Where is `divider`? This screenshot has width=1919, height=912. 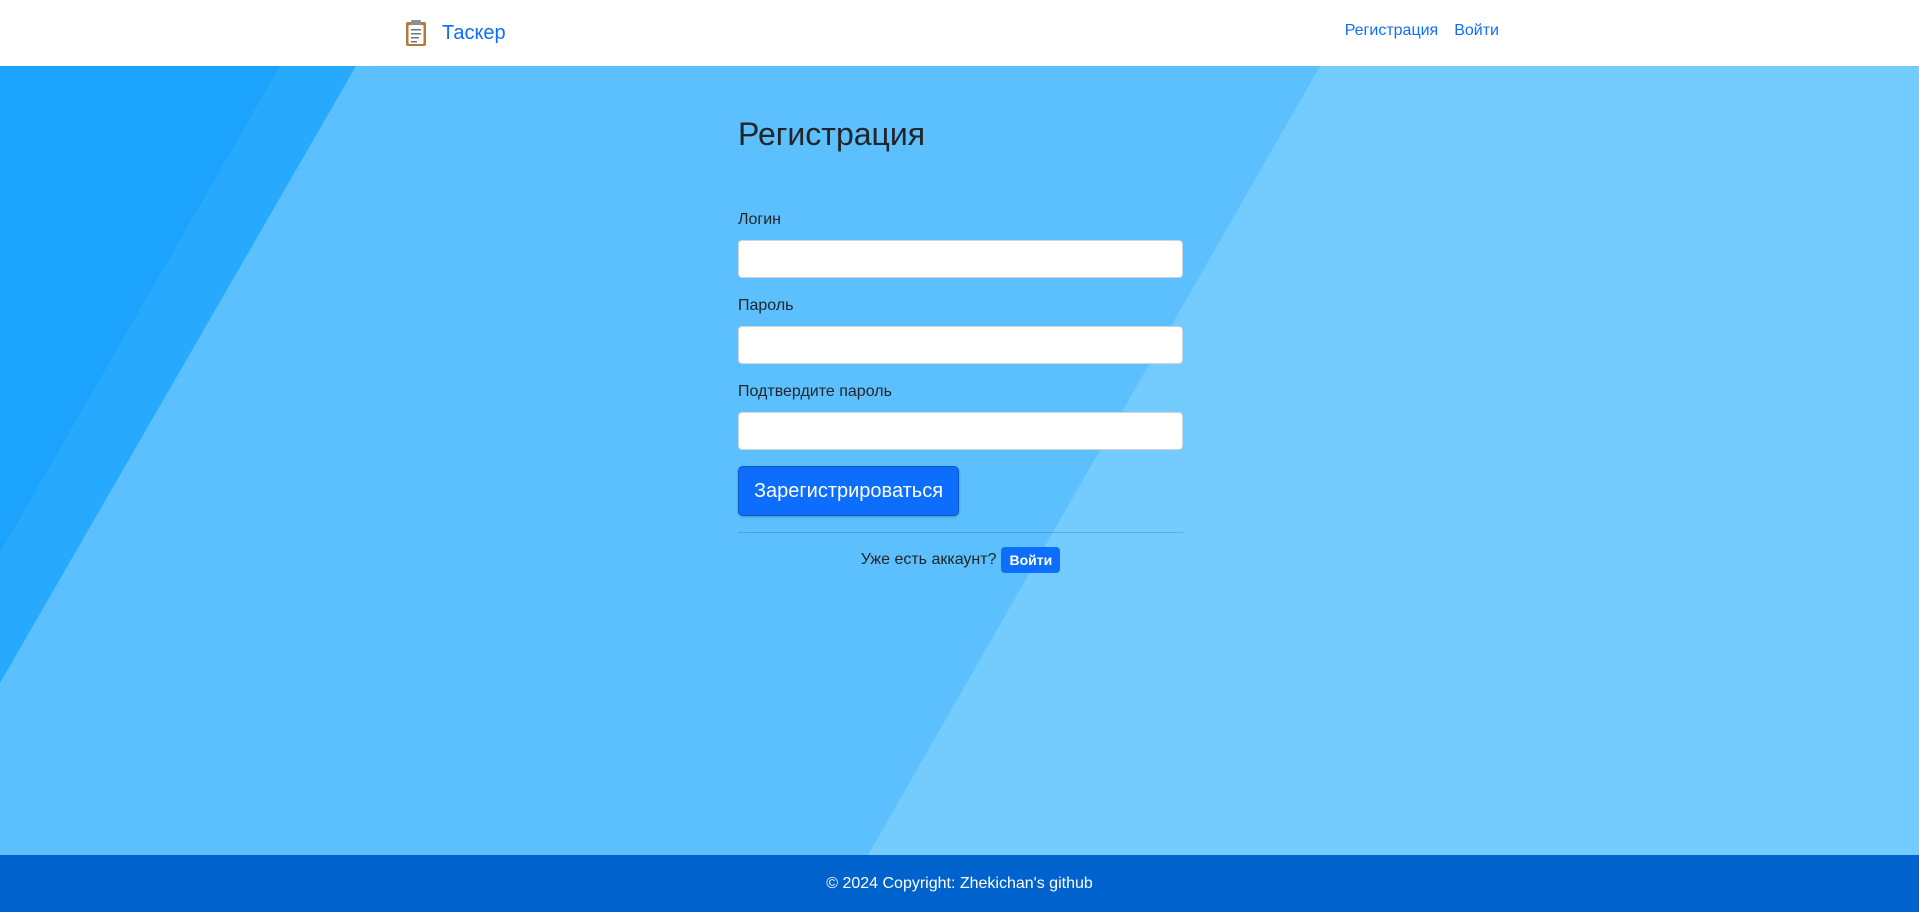 divider is located at coordinates (960, 532).